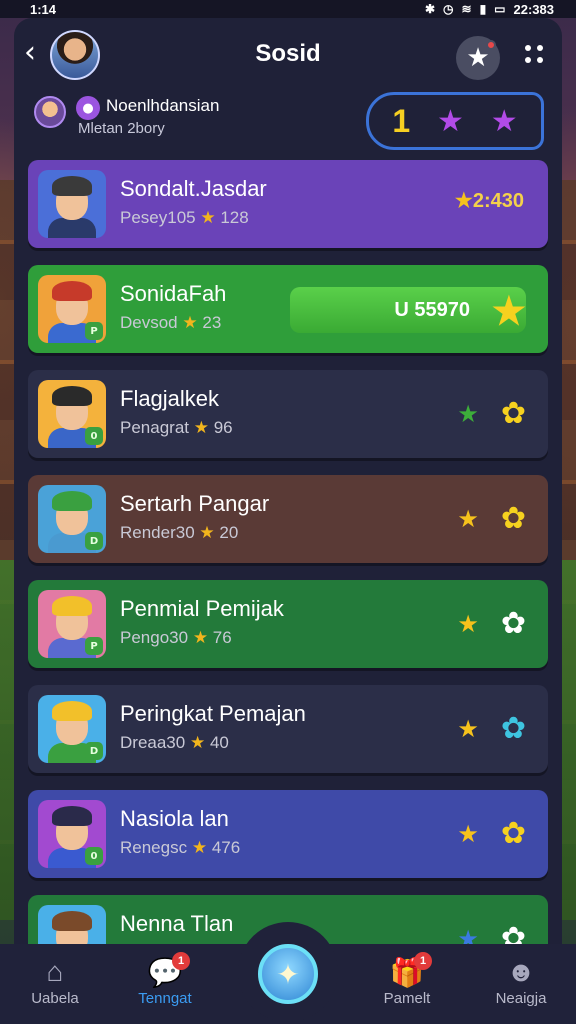  Describe the element at coordinates (50, 112) in the screenshot. I see `user-avatar-small` at that location.